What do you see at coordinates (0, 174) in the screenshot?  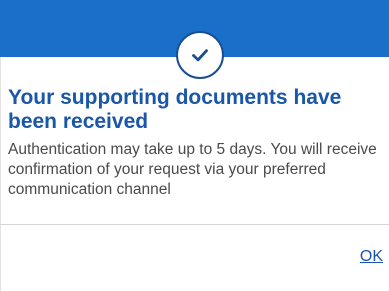 I see `dialog-left-border` at bounding box center [0, 174].